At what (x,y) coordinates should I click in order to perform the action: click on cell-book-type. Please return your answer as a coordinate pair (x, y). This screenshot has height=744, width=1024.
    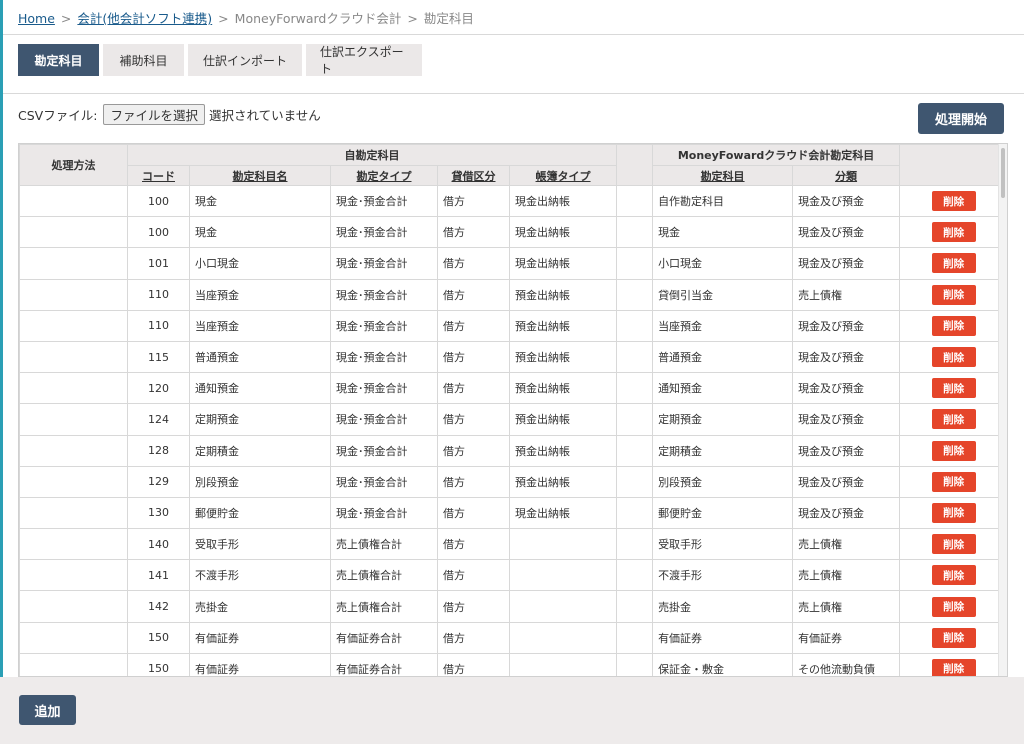
    Looking at the image, I should click on (563, 544).